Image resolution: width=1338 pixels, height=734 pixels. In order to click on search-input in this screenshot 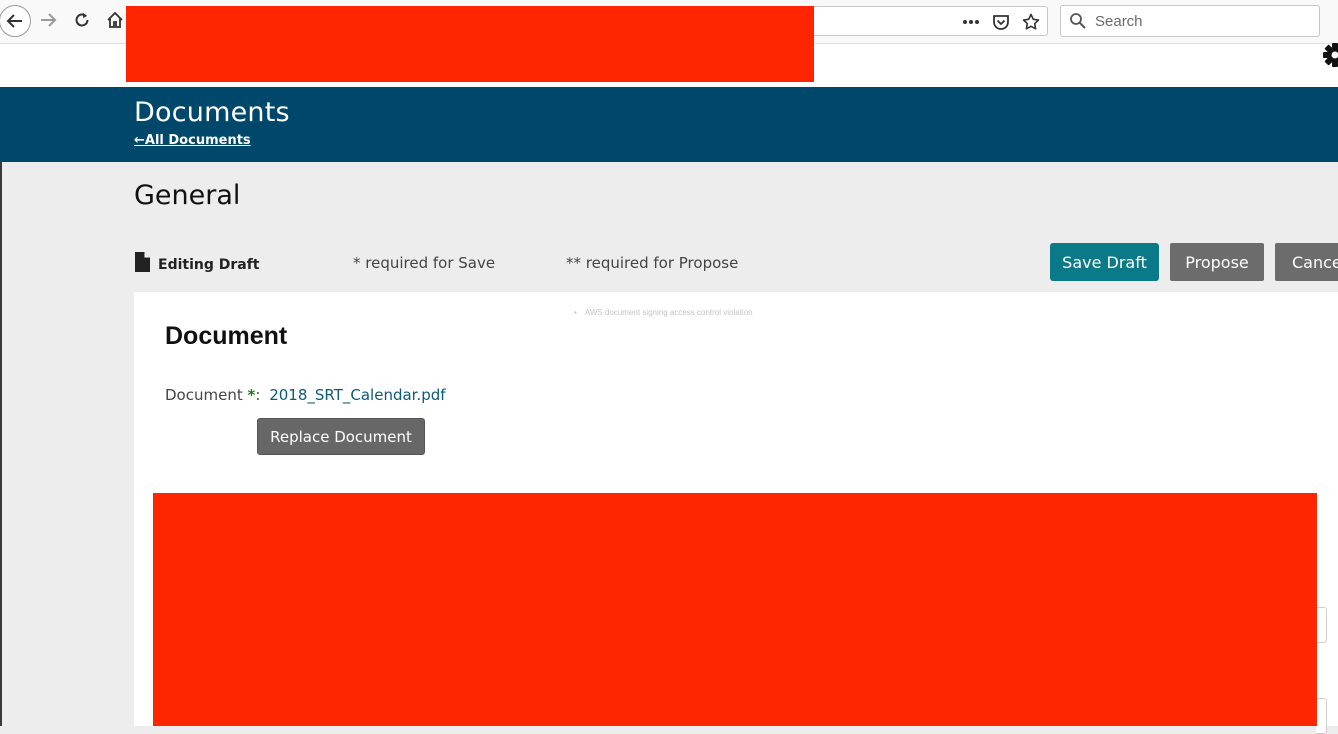, I will do `click(1200, 21)`.